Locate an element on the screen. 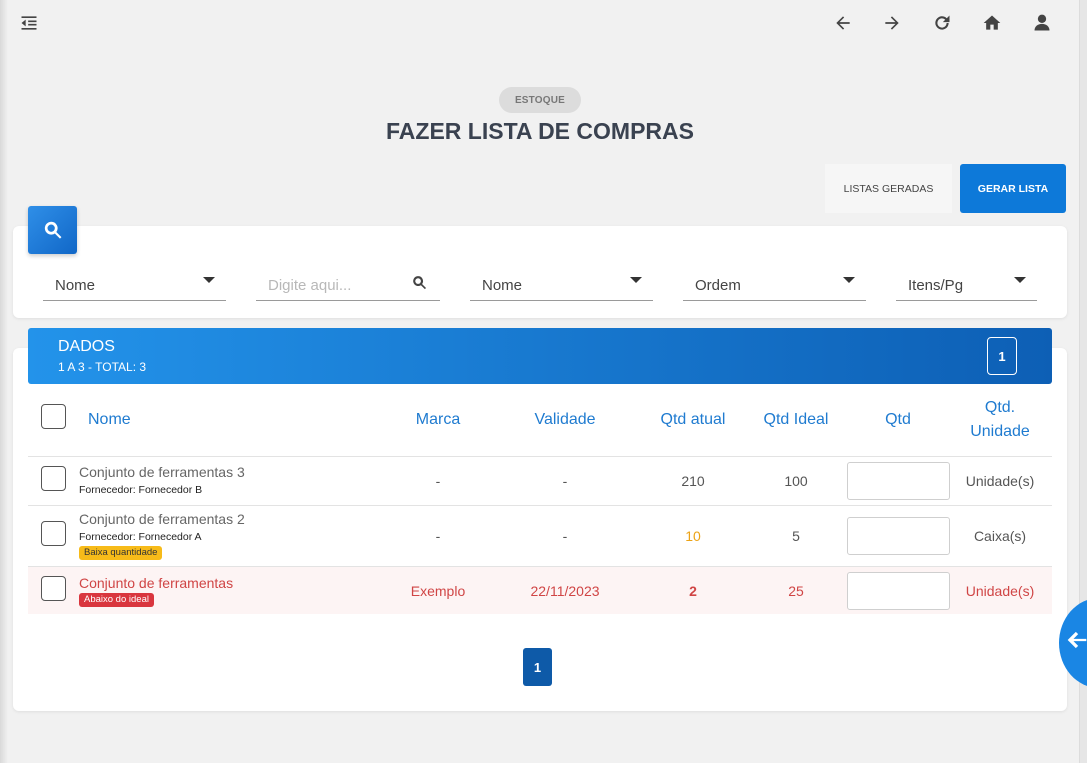 The height and width of the screenshot is (763, 1087). breadcrumb: ESTOQUE is located at coordinates (540, 100).